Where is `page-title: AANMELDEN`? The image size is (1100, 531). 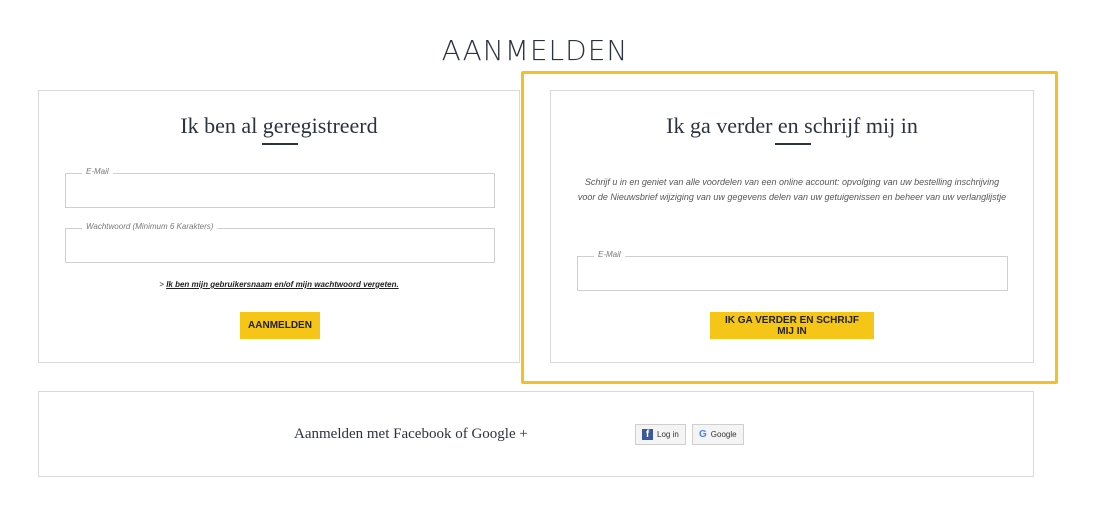
page-title: AANMELDEN is located at coordinates (535, 50).